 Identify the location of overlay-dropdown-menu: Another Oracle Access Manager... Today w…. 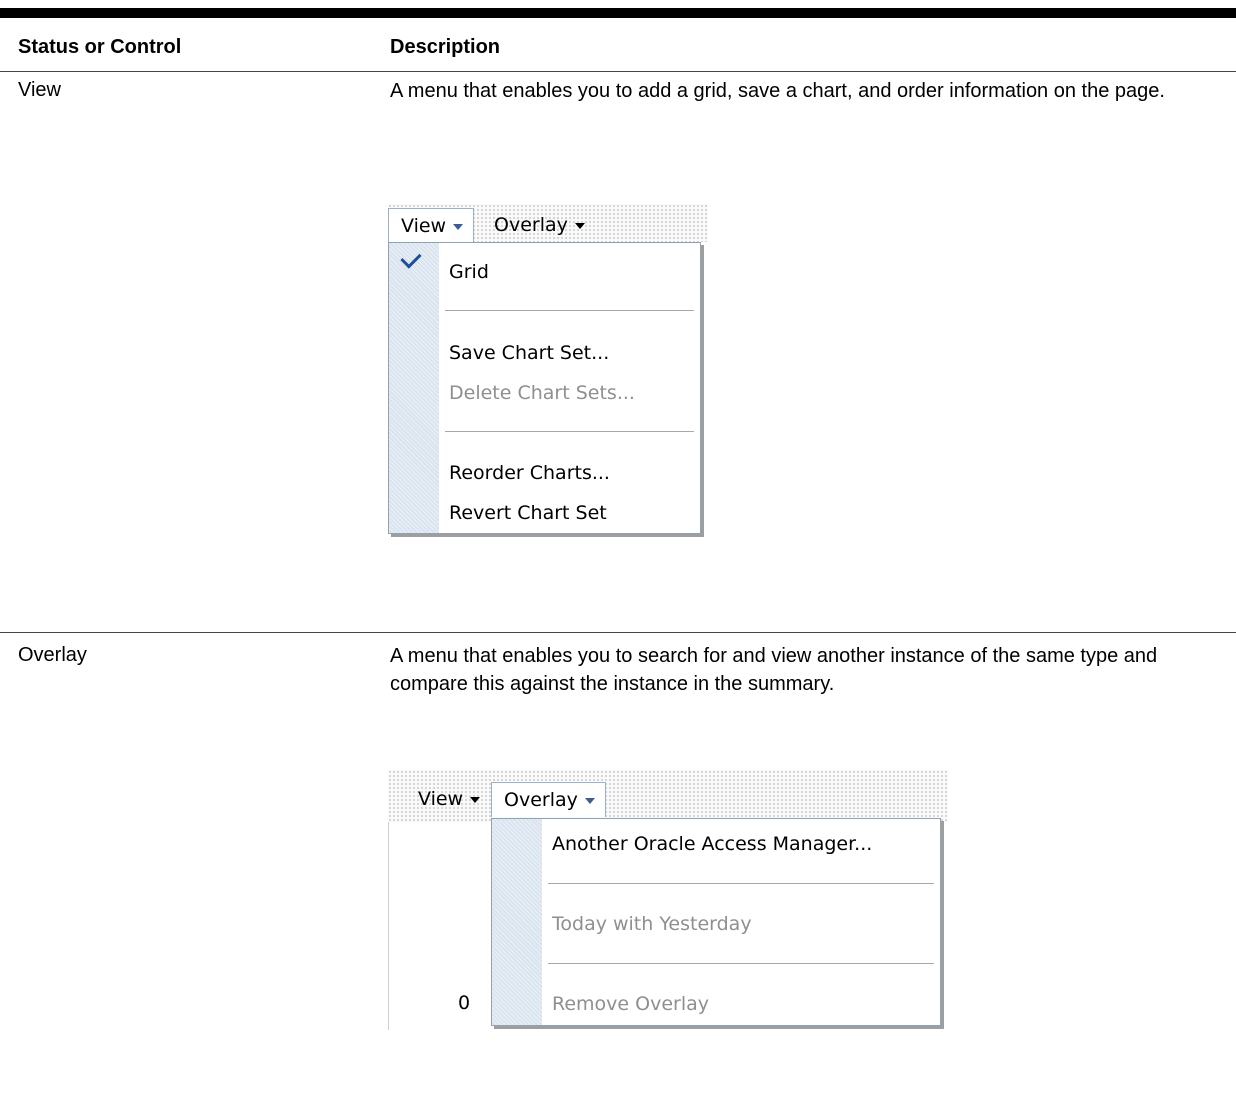
(716, 922).